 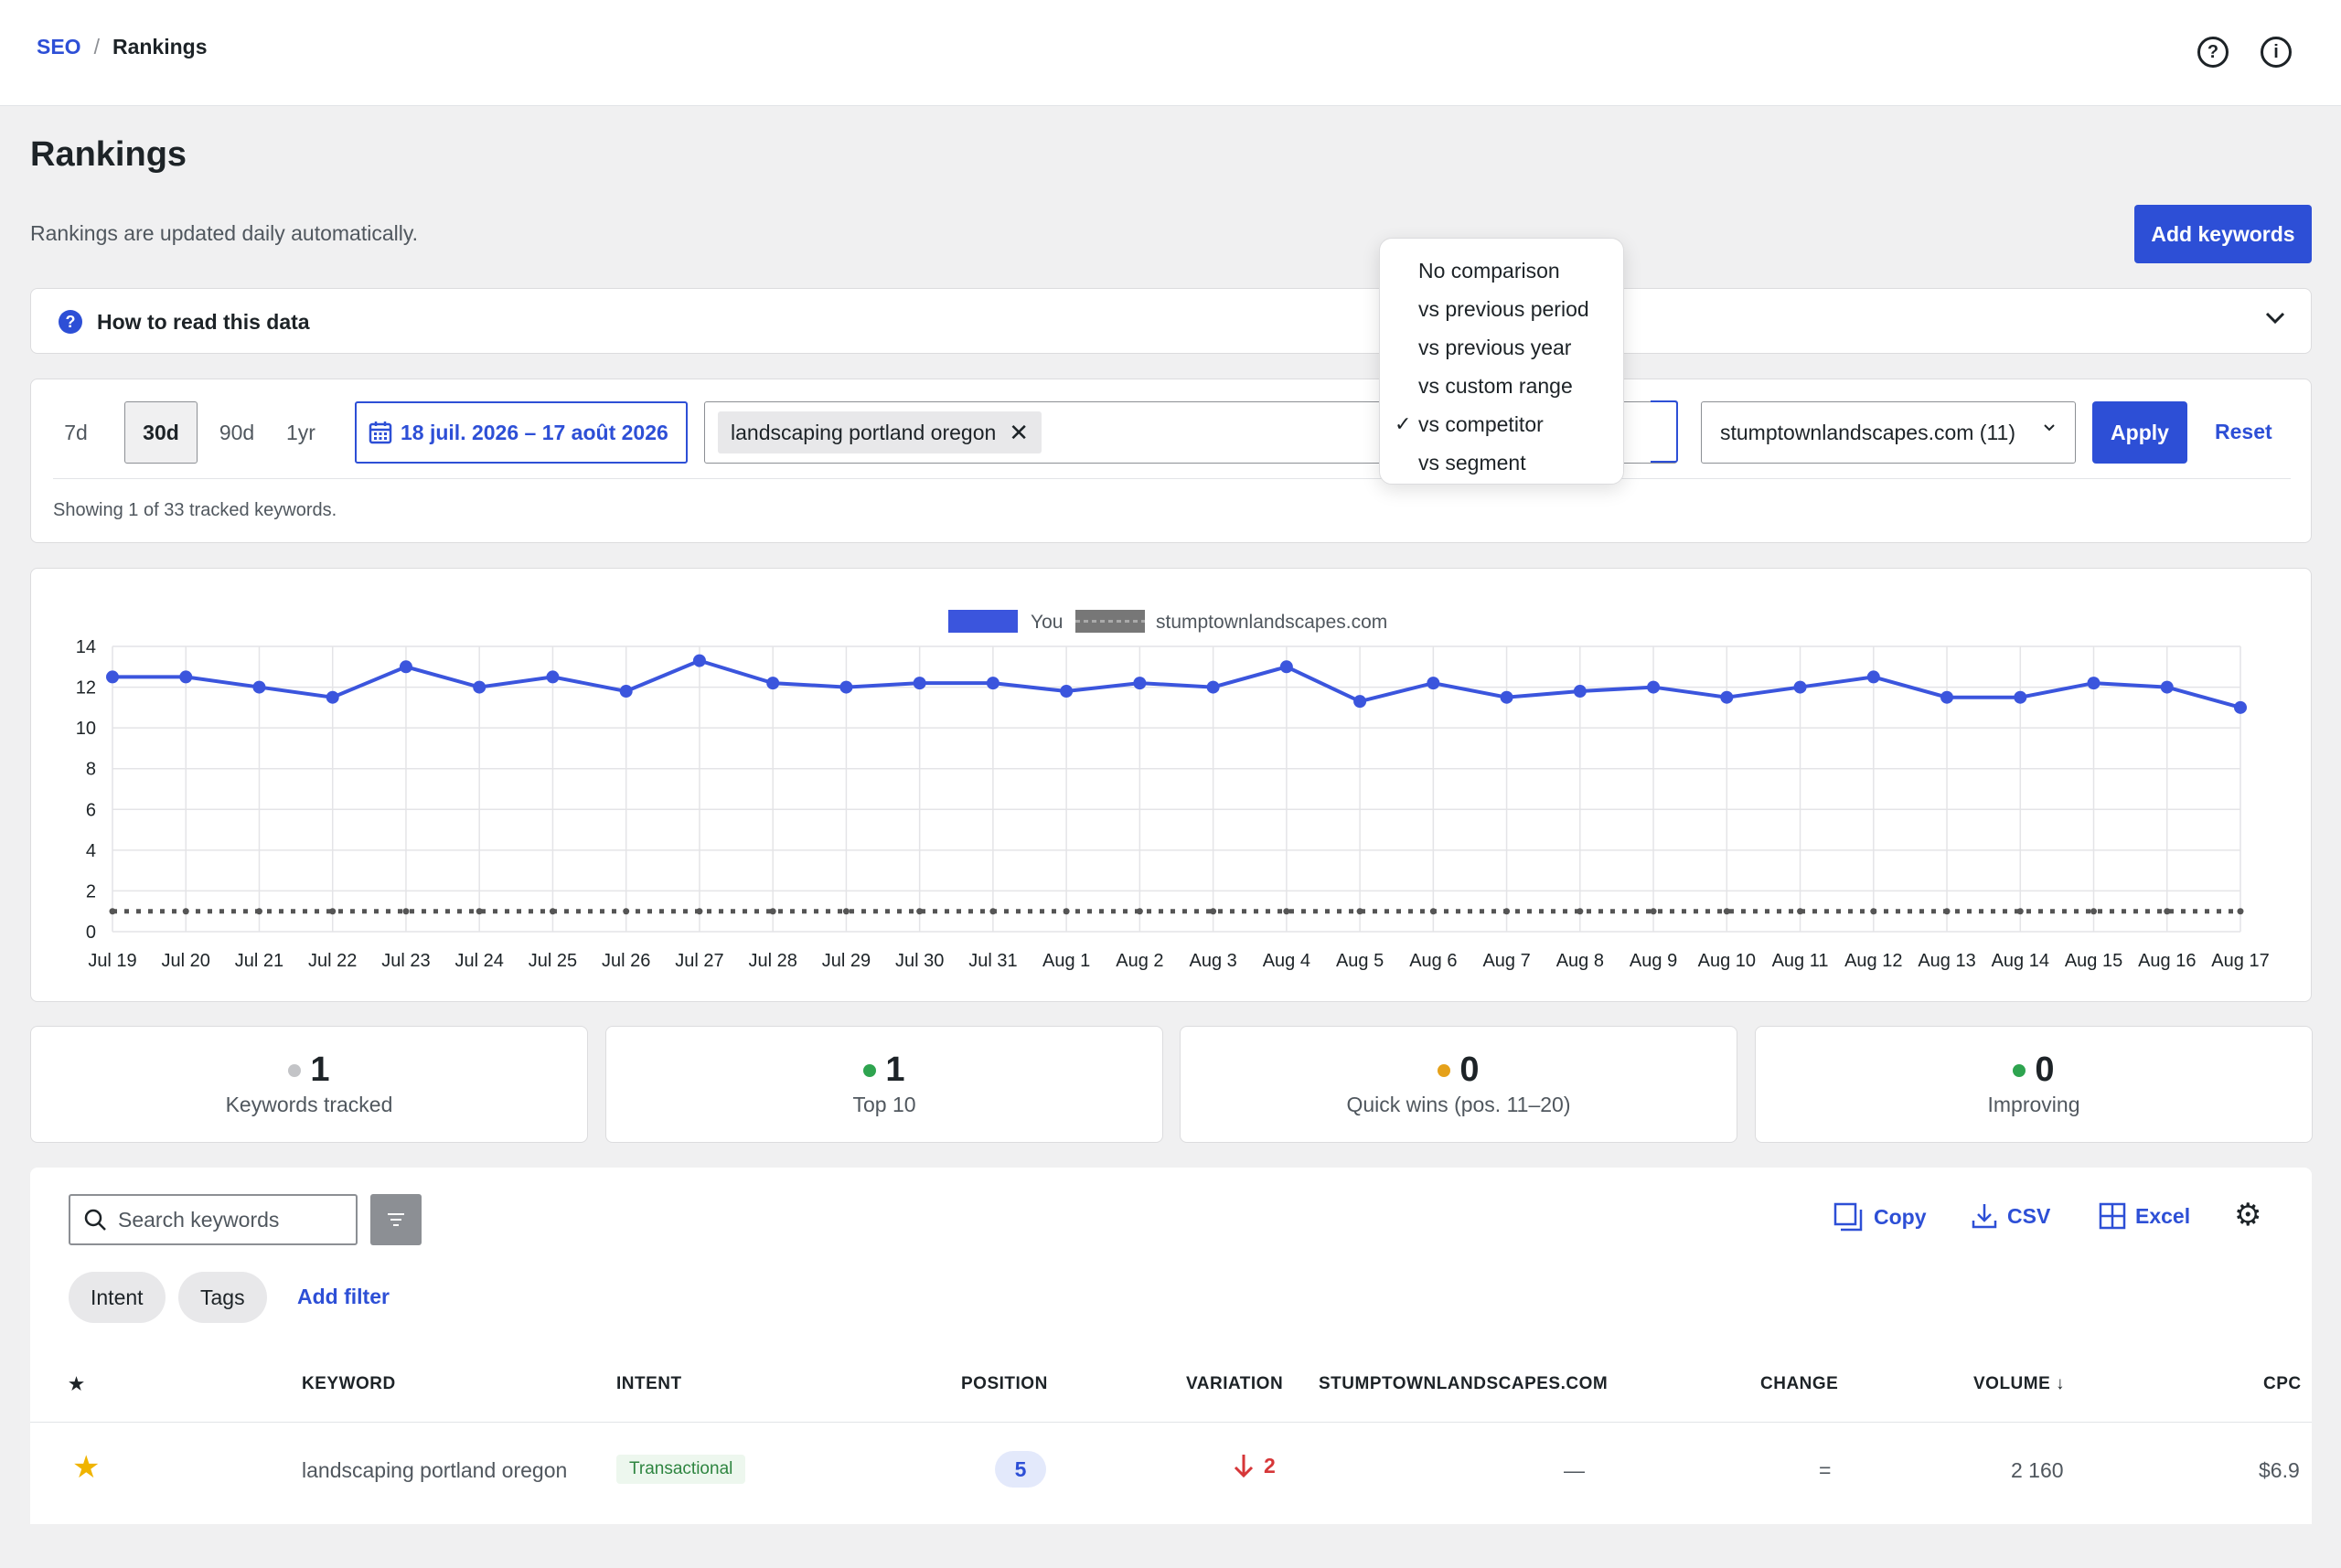 What do you see at coordinates (1019, 433) in the screenshot?
I see `close-icon: ✕` at bounding box center [1019, 433].